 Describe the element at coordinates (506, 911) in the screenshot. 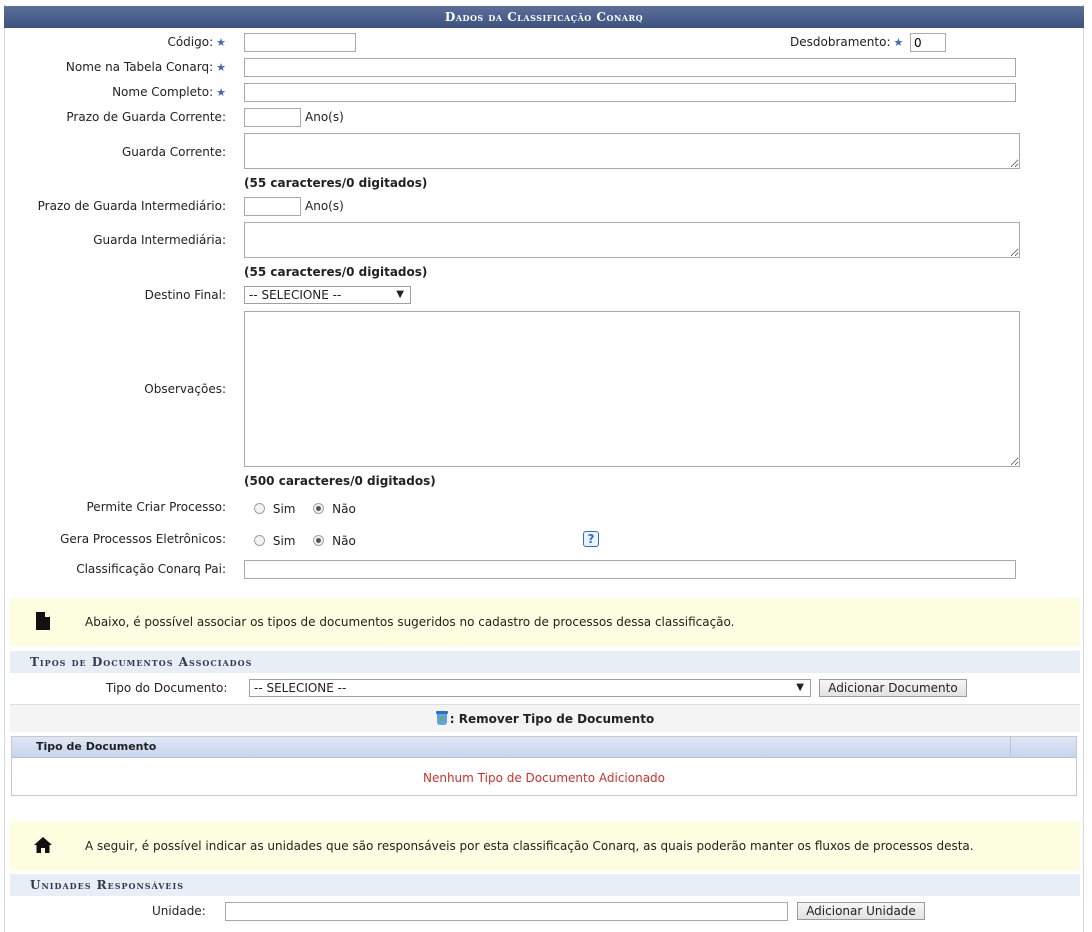

I see `unidade-input` at that location.